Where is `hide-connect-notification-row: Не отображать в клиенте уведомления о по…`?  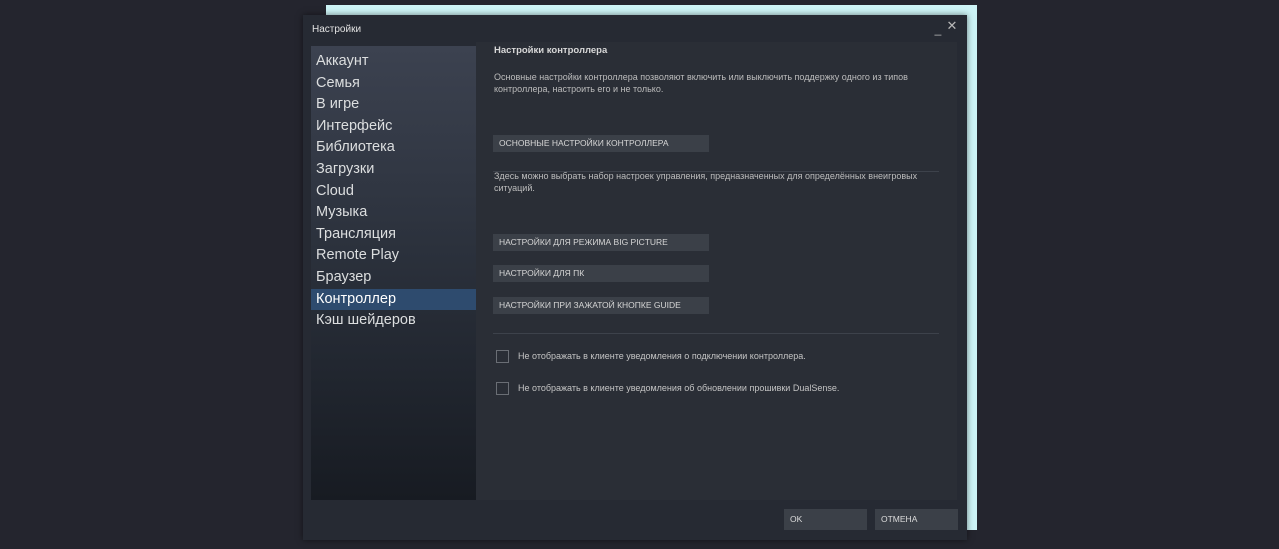 hide-connect-notification-row: Не отображать в клиенте уведомления о по… is located at coordinates (651, 356).